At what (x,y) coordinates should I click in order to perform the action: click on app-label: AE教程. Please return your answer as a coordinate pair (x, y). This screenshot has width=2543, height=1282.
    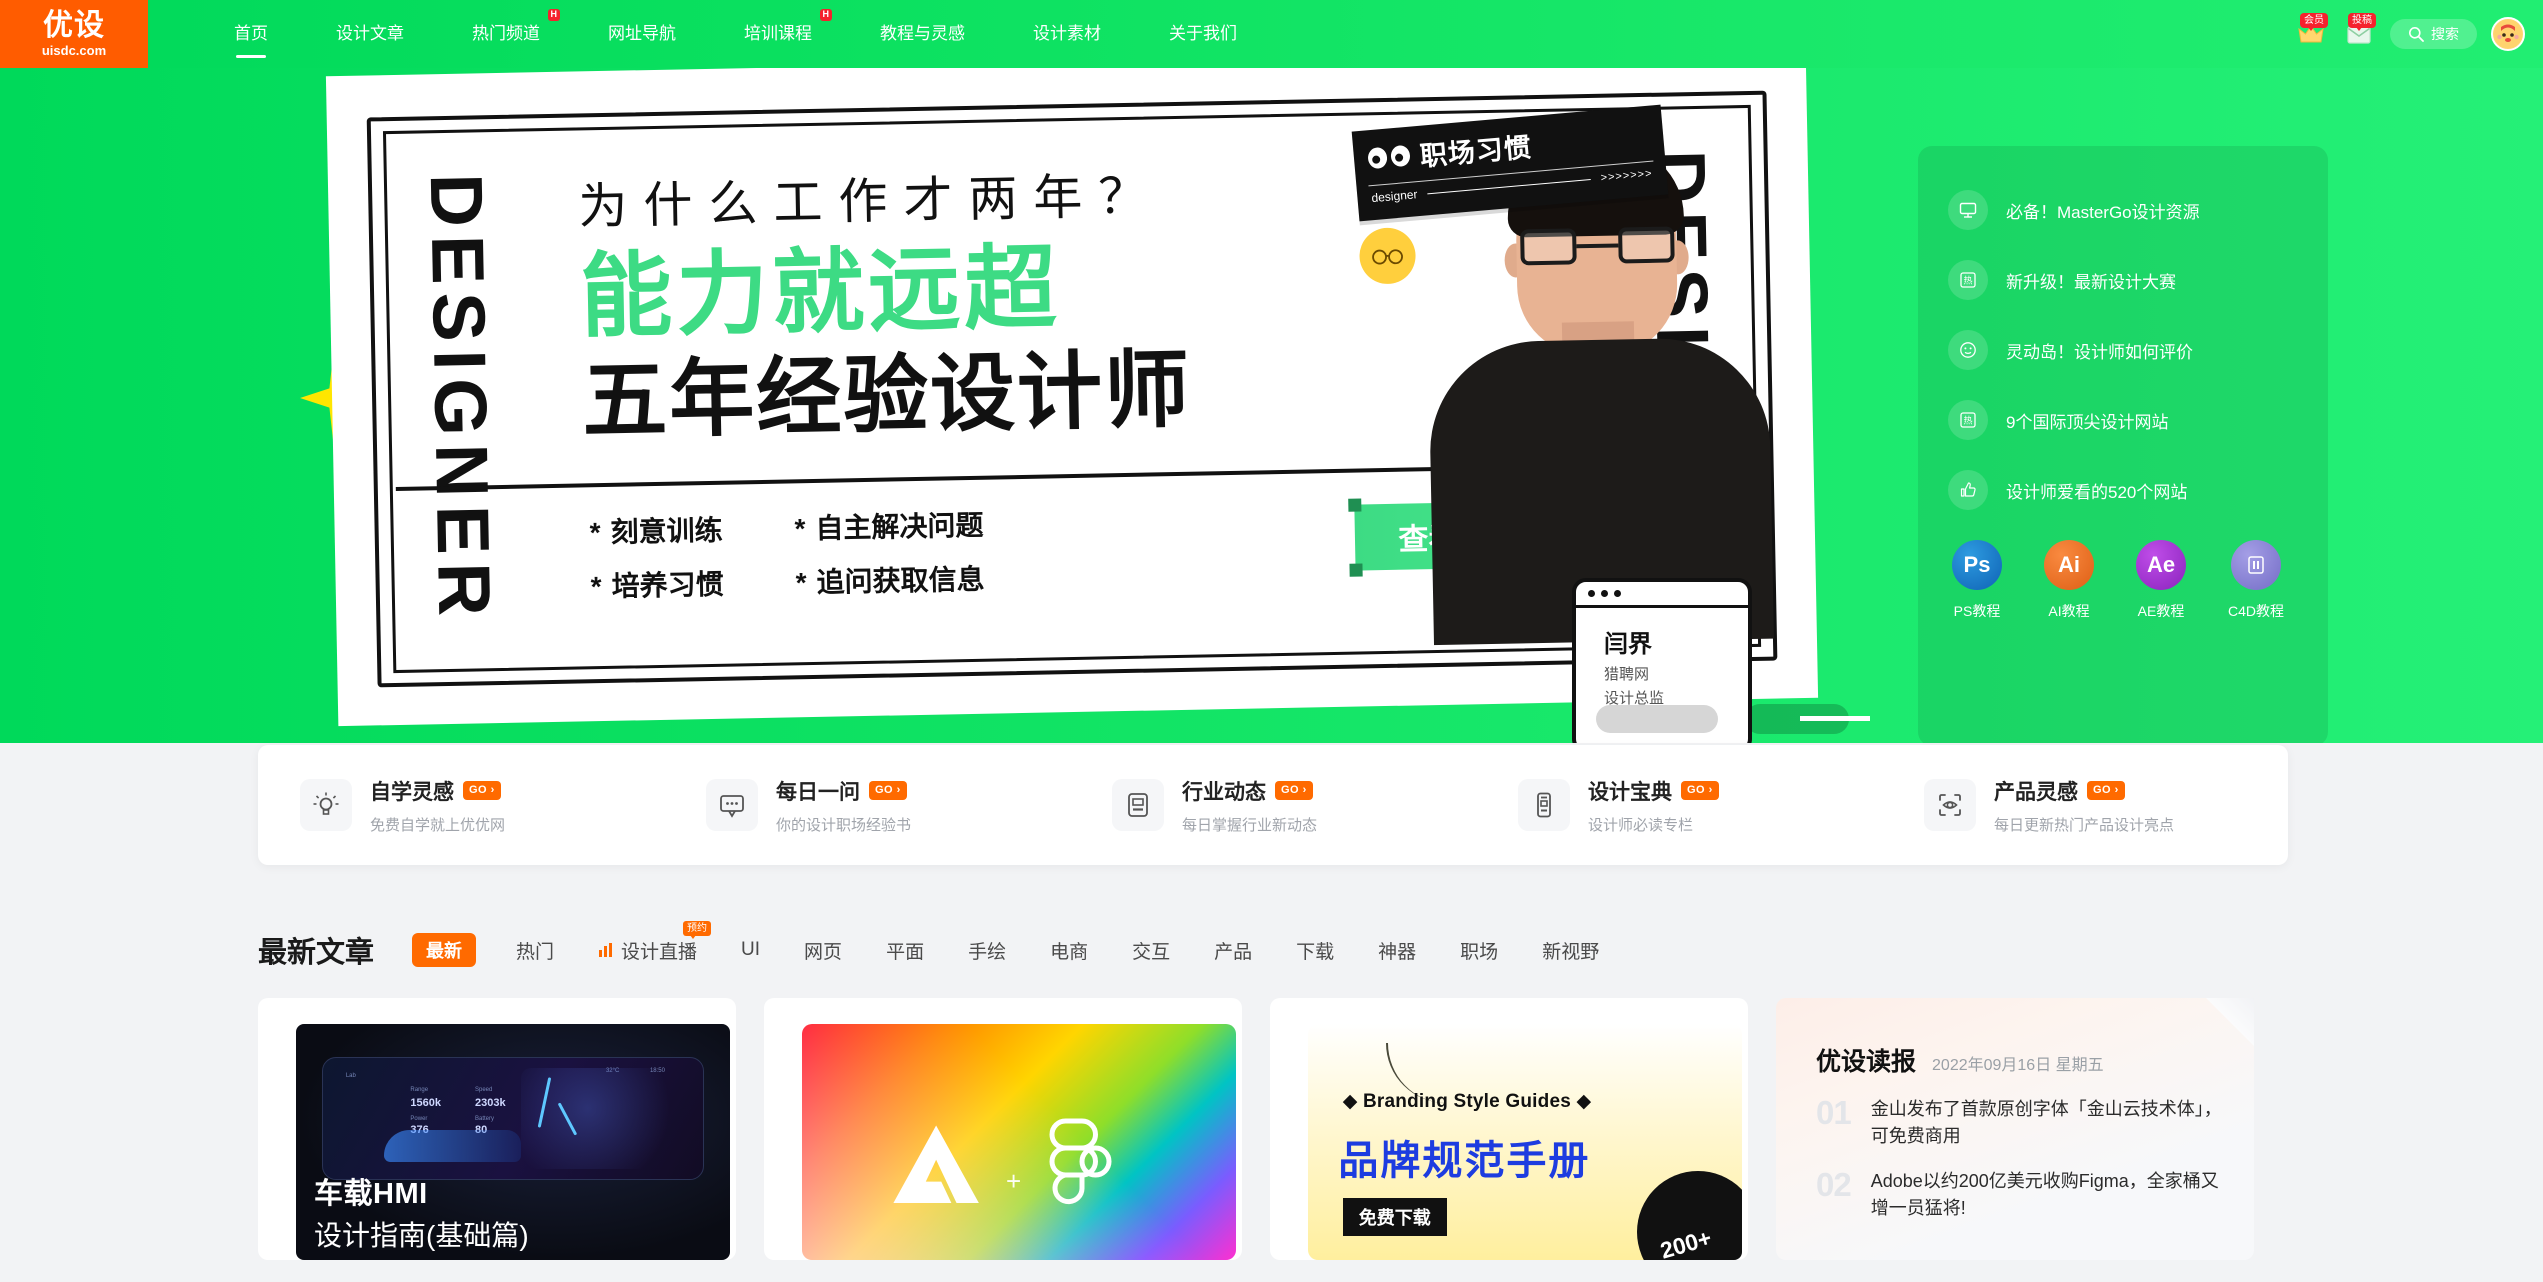
    Looking at the image, I should click on (2161, 611).